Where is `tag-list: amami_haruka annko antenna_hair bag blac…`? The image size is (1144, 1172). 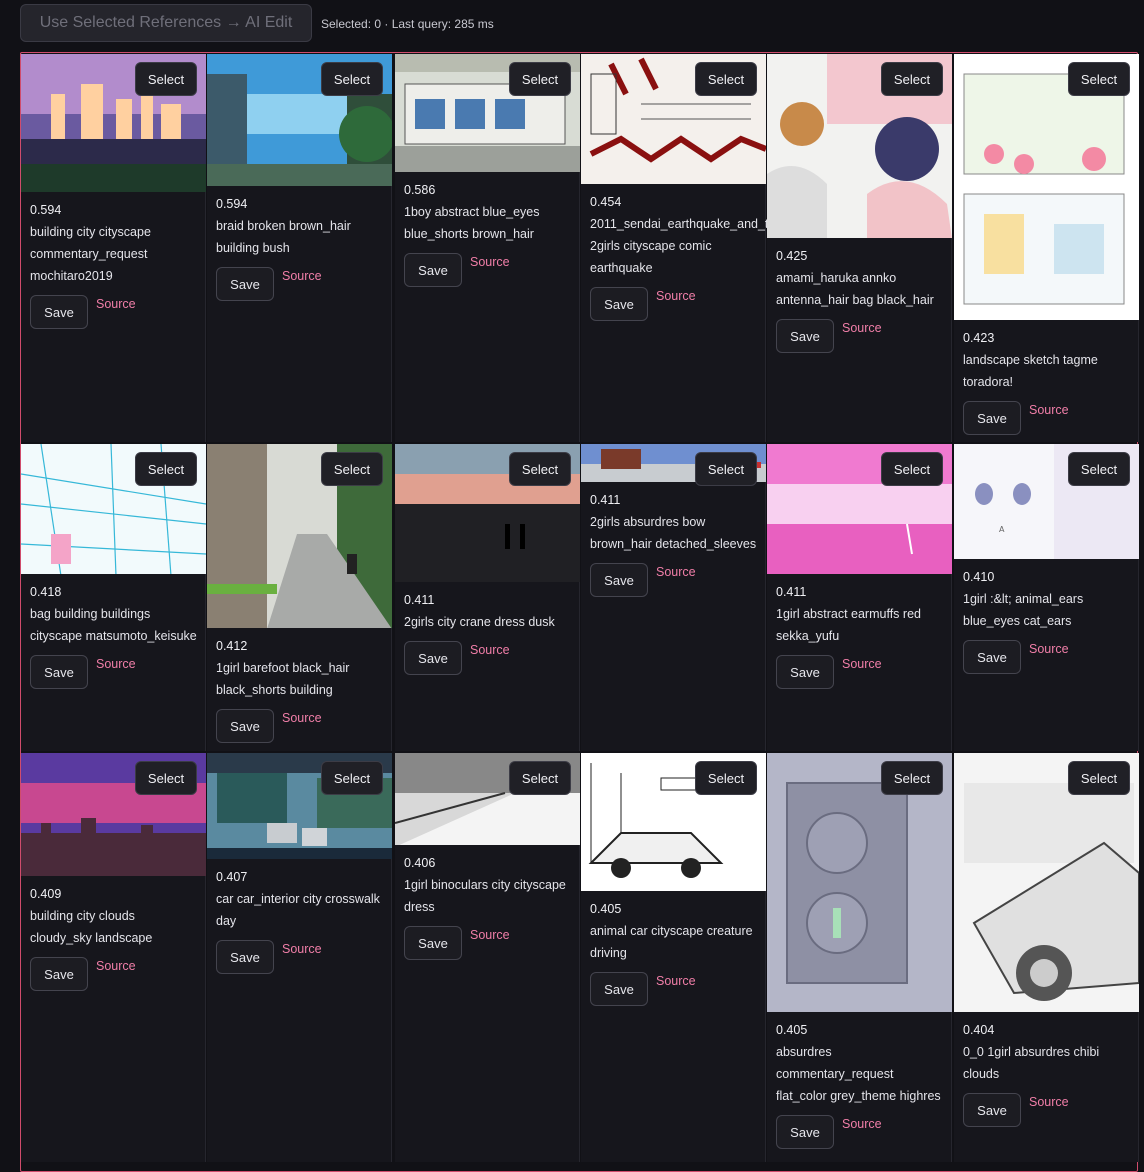
tag-list: amami_haruka annko antenna_hair bag blac… is located at coordinates (855, 289).